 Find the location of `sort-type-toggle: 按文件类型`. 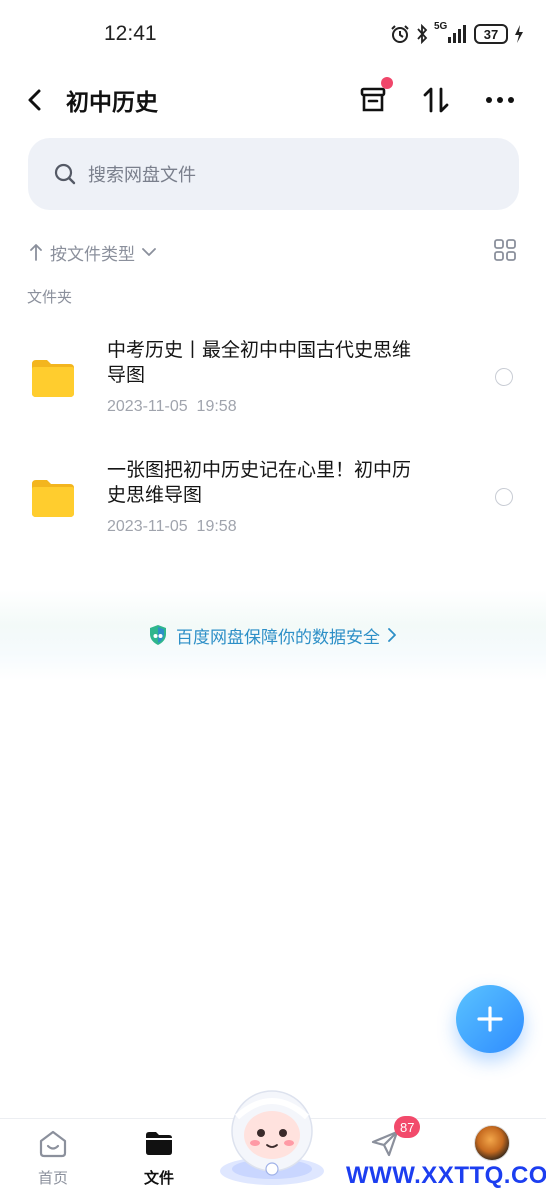

sort-type-toggle: 按文件类型 is located at coordinates (93, 252).